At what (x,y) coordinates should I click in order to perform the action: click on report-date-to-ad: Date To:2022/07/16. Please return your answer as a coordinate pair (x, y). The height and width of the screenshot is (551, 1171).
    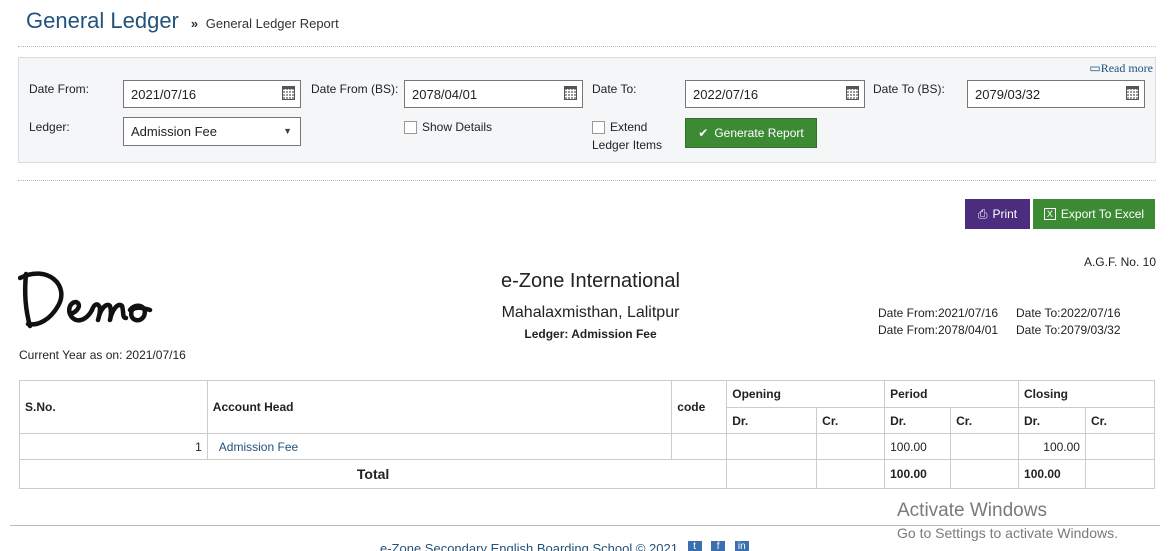
    Looking at the image, I should click on (1068, 313).